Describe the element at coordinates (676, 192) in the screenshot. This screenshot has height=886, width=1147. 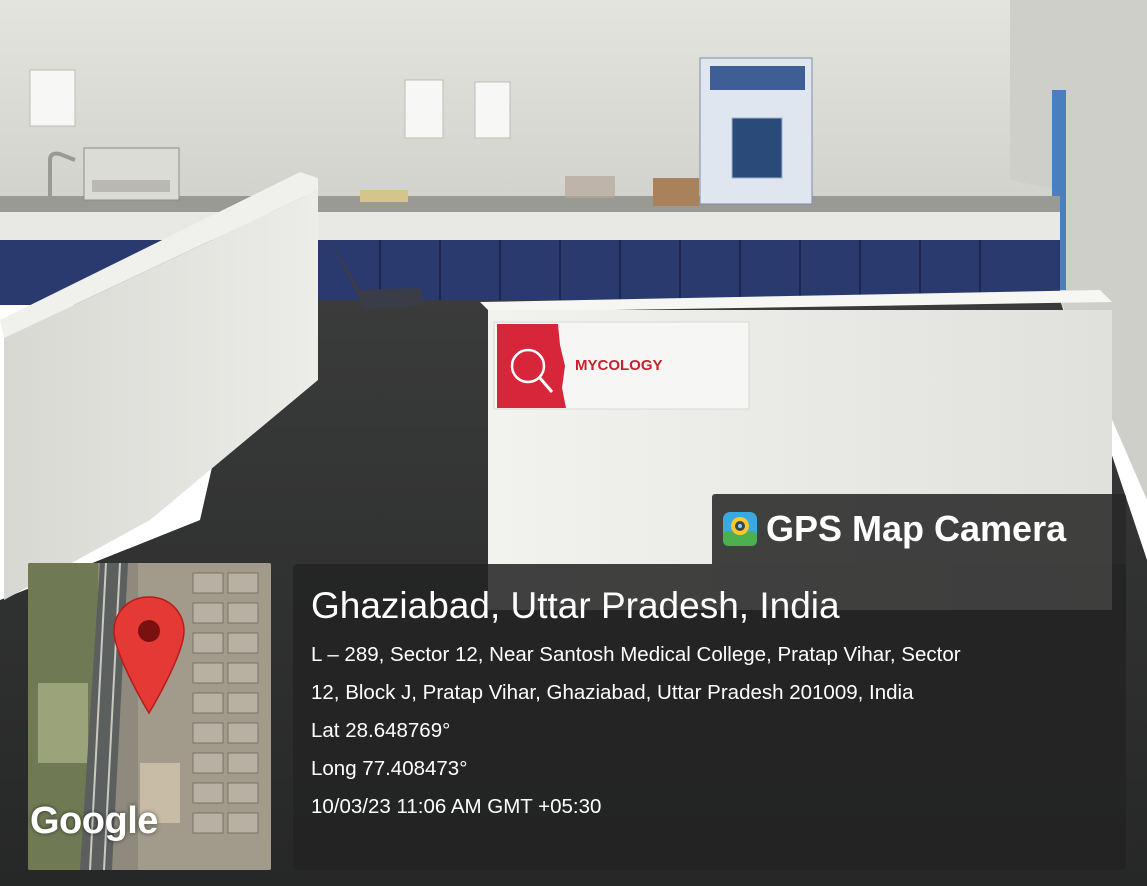
I see `cardboard-box` at that location.